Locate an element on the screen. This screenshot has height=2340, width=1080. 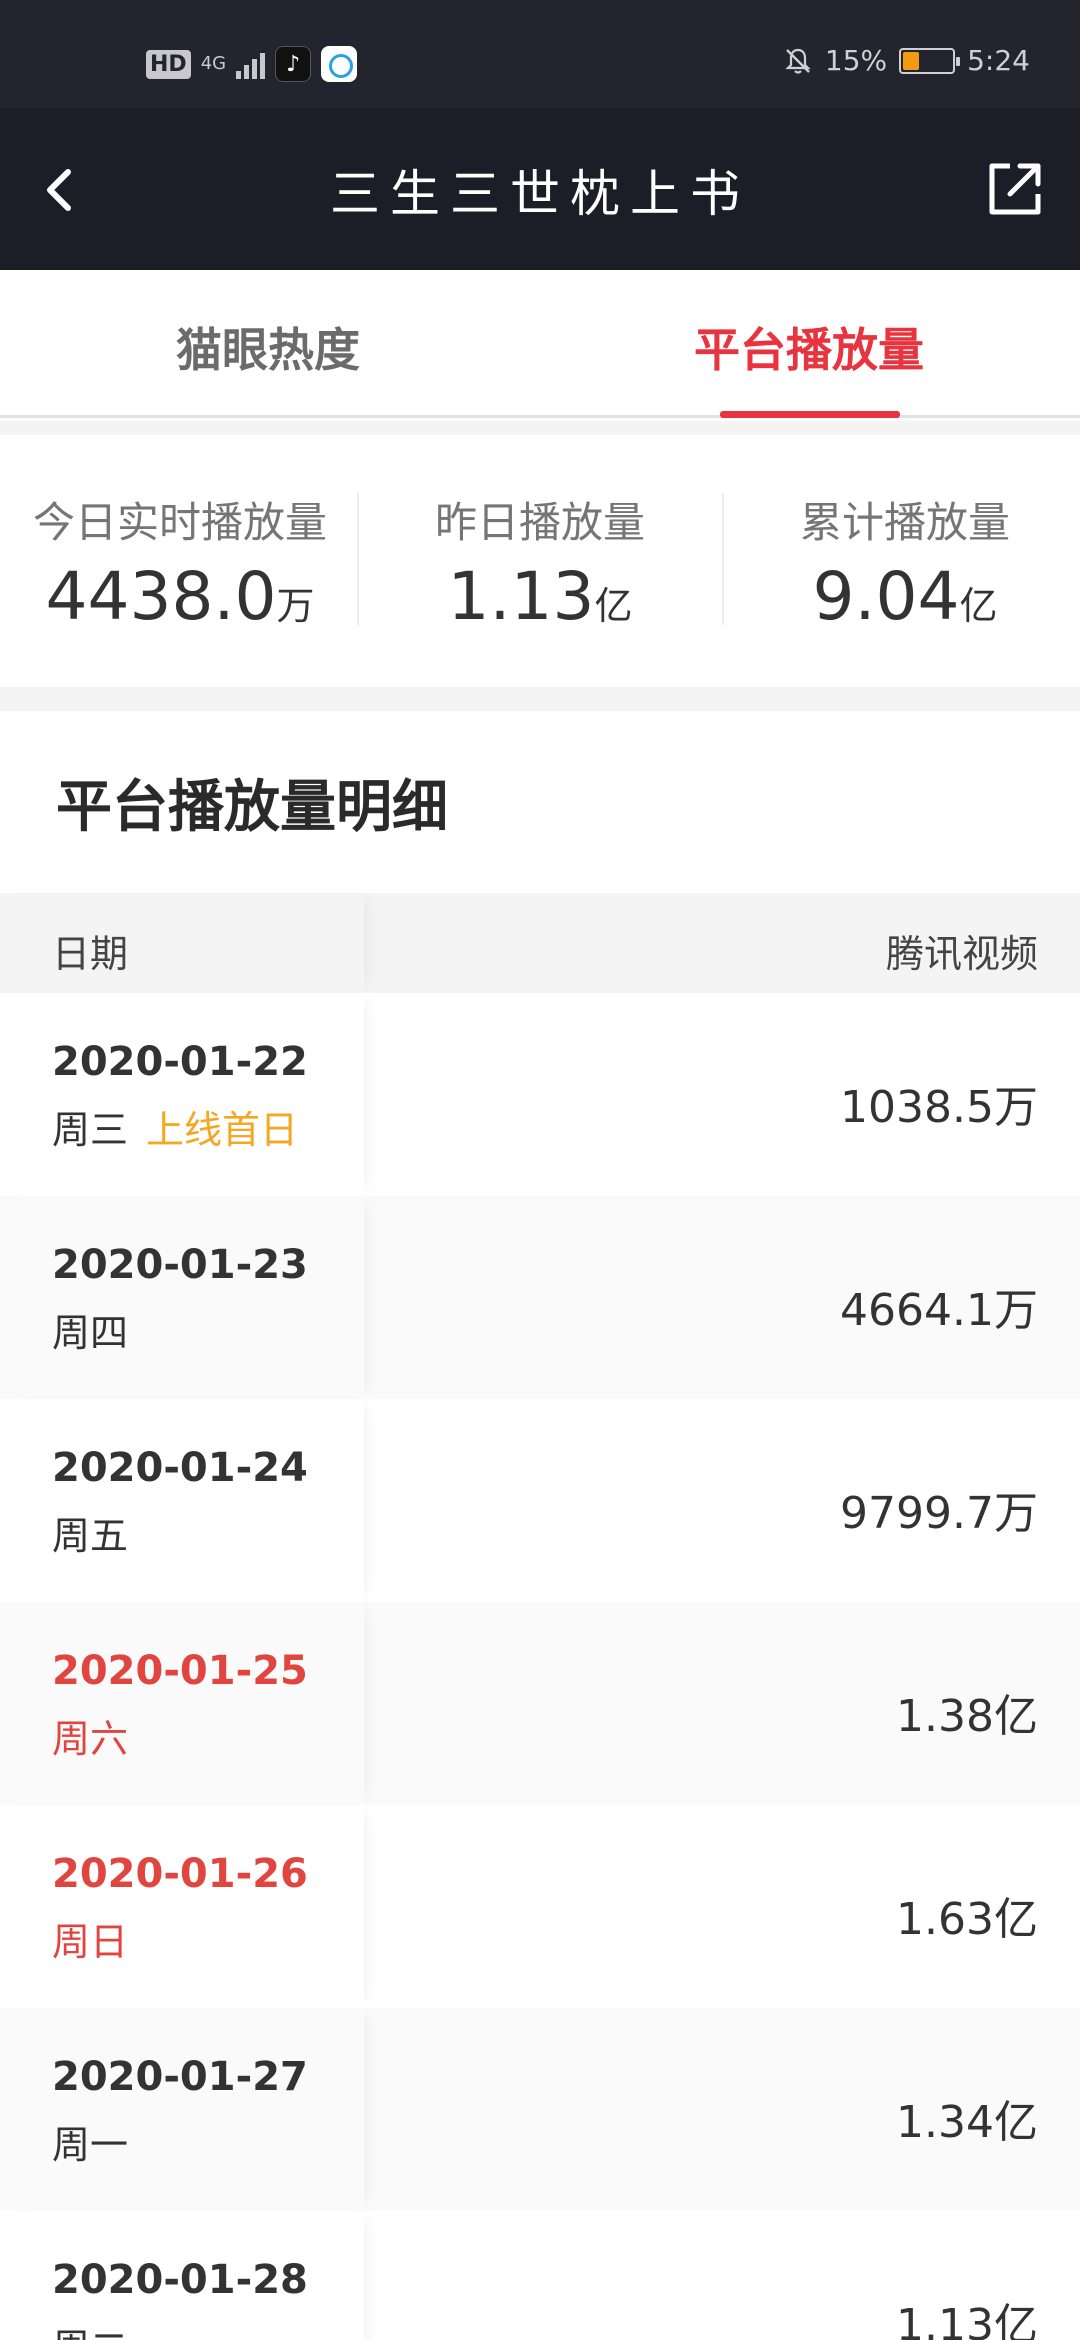
table-header: 日期 腾讯视频 is located at coordinates (540, 943).